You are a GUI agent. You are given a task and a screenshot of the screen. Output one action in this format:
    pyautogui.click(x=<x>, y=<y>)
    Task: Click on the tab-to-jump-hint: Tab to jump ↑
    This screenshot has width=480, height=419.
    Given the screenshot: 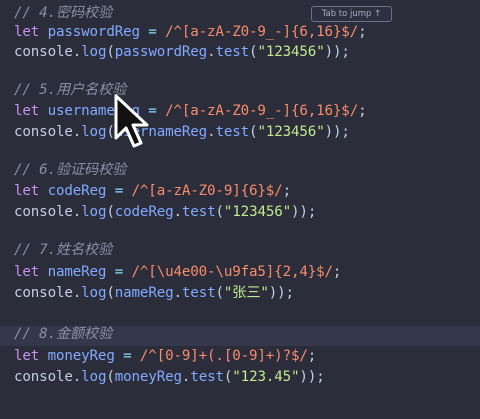 What is the action you would take?
    pyautogui.click(x=351, y=14)
    